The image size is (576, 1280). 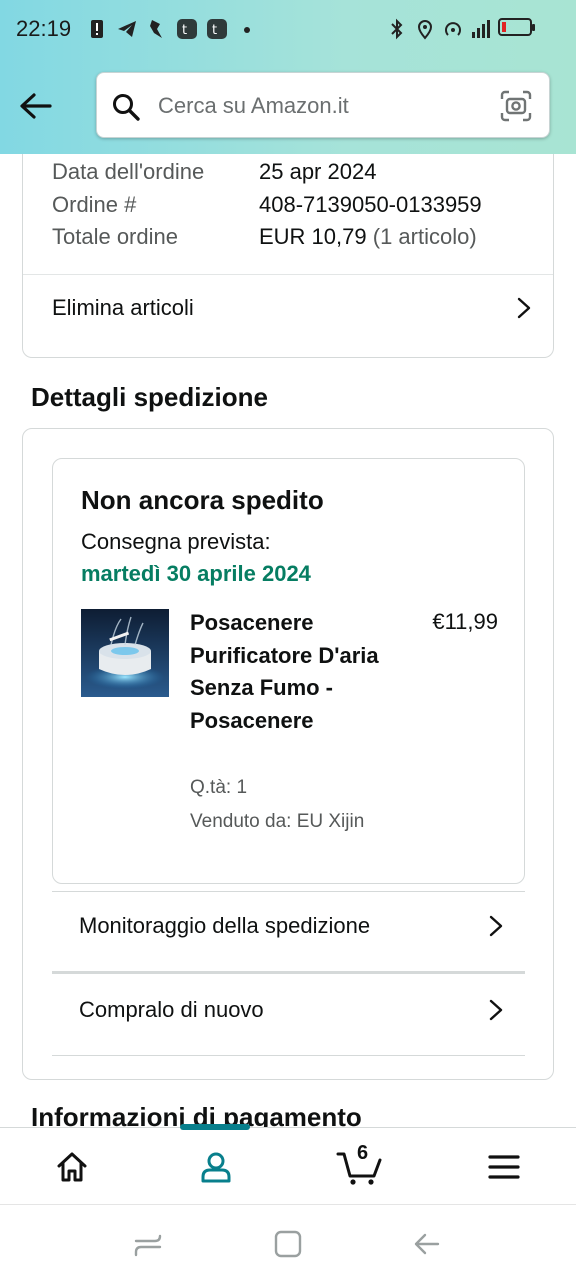 I want to click on product-image, so click(x=125, y=653).